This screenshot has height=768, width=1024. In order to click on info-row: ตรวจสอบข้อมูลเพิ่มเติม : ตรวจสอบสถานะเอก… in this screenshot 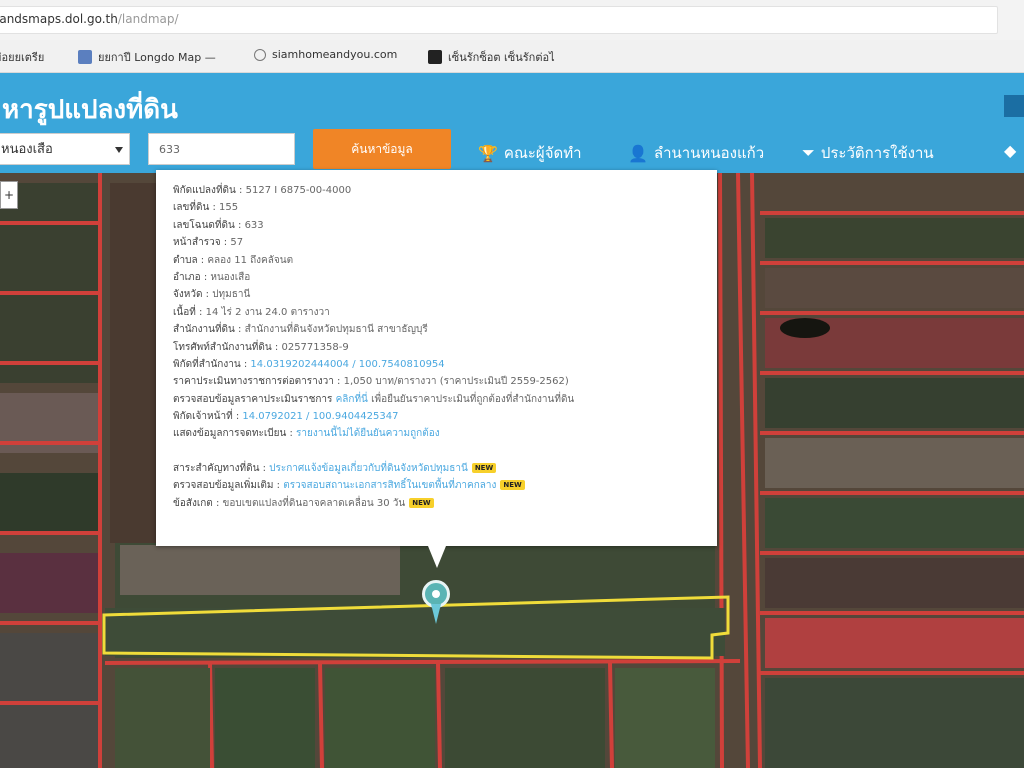, I will do `click(438, 485)`.